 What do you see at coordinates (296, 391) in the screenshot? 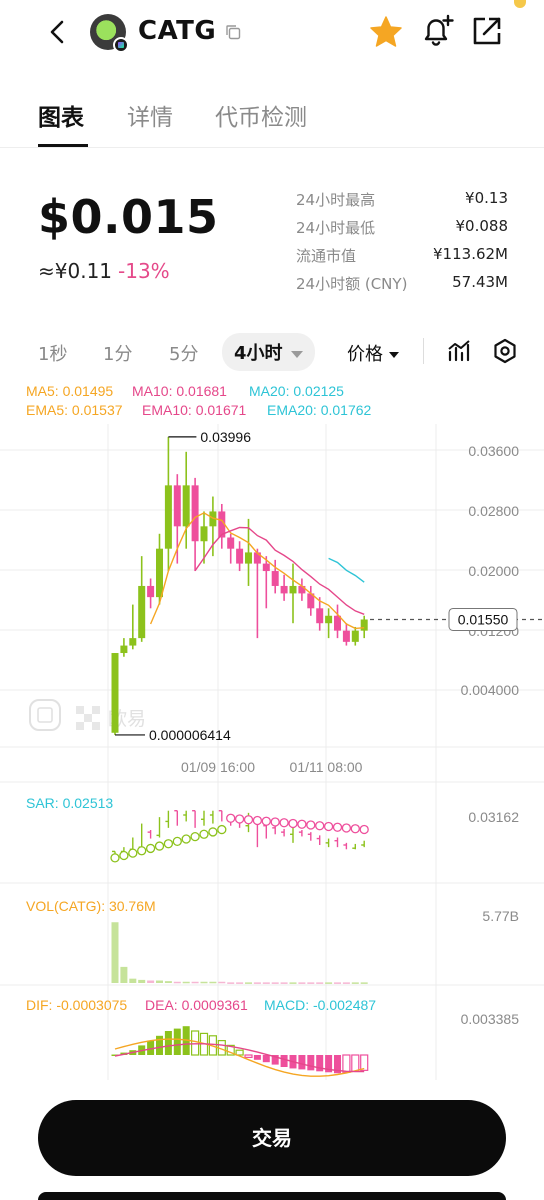
I see `ma20-label: MA20: 0.02125` at bounding box center [296, 391].